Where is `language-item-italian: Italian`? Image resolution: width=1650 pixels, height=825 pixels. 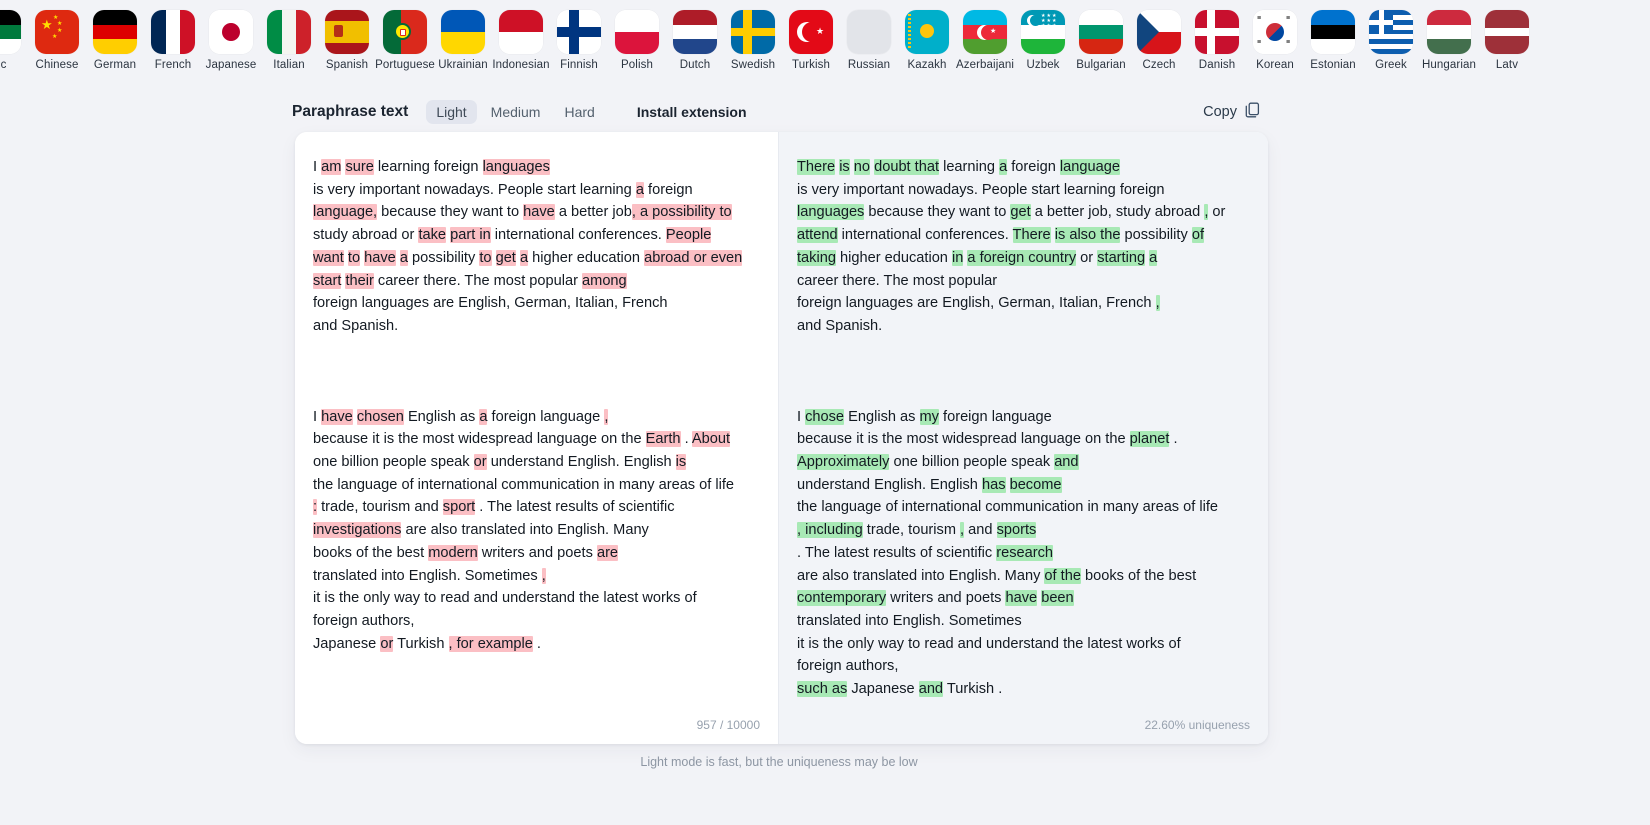
language-item-italian: Italian is located at coordinates (289, 40).